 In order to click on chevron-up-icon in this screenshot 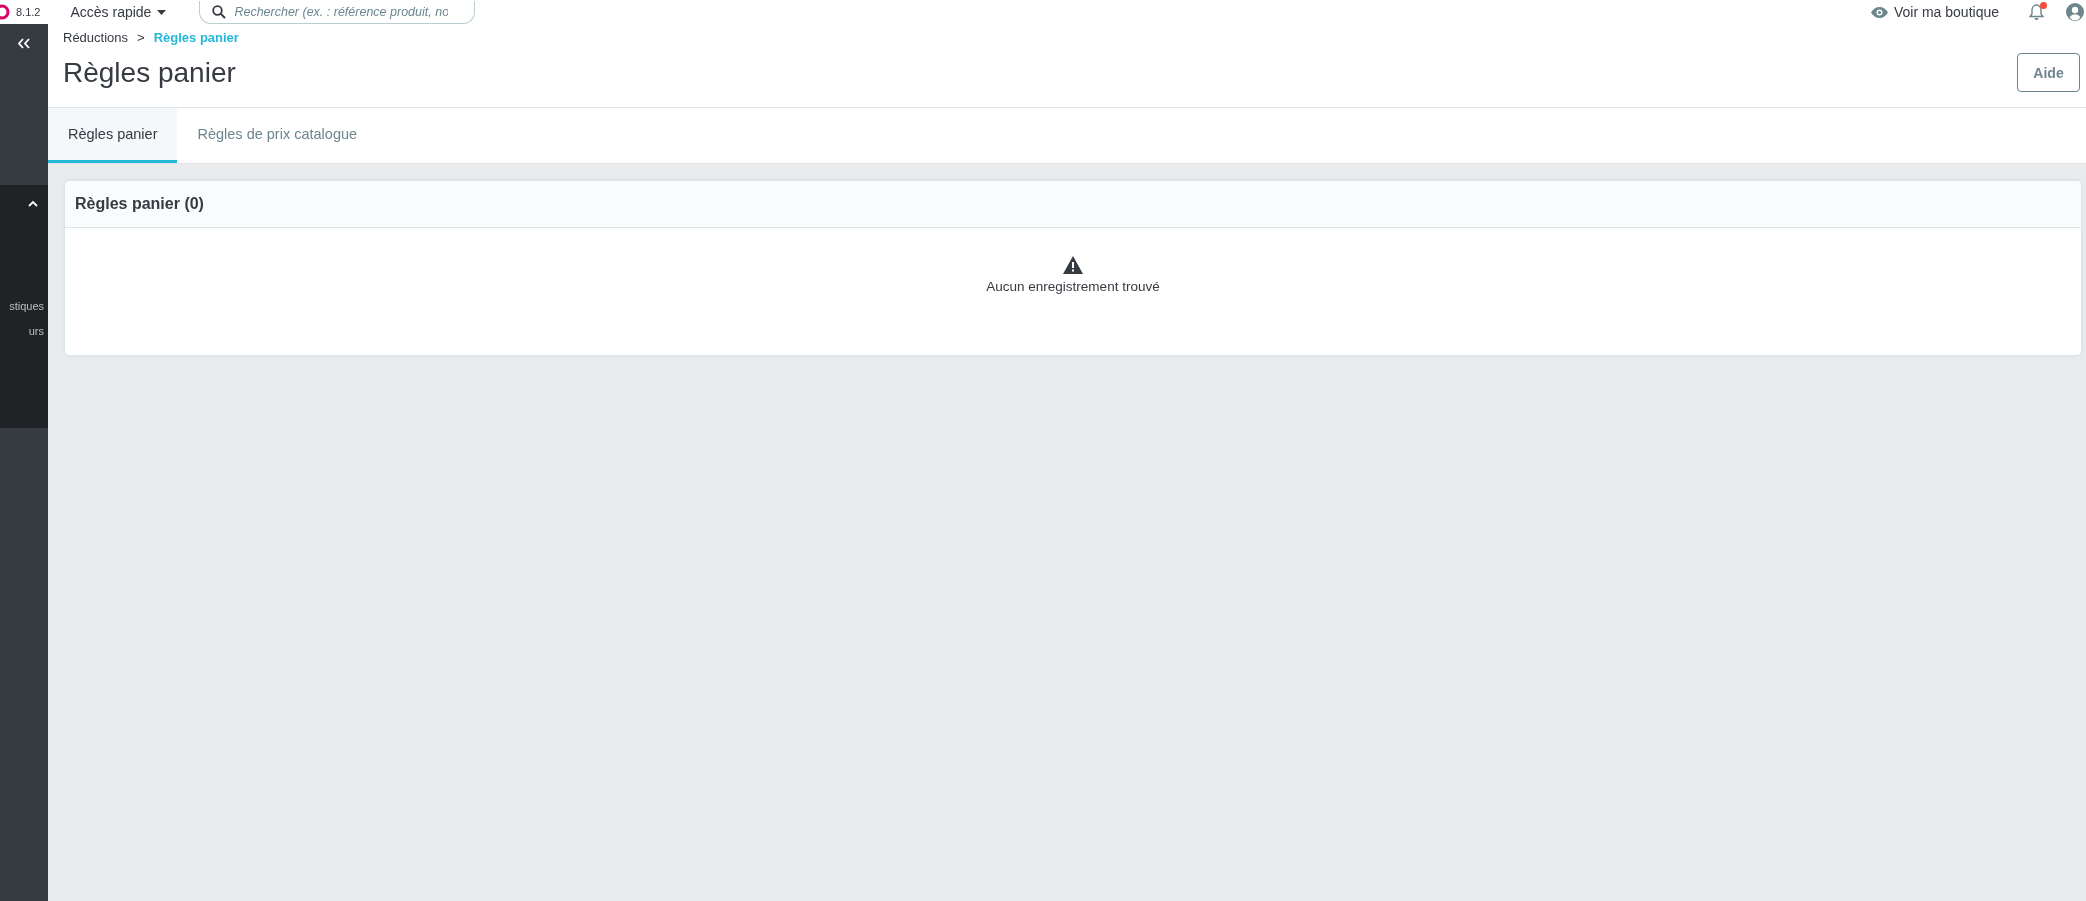, I will do `click(33, 203)`.